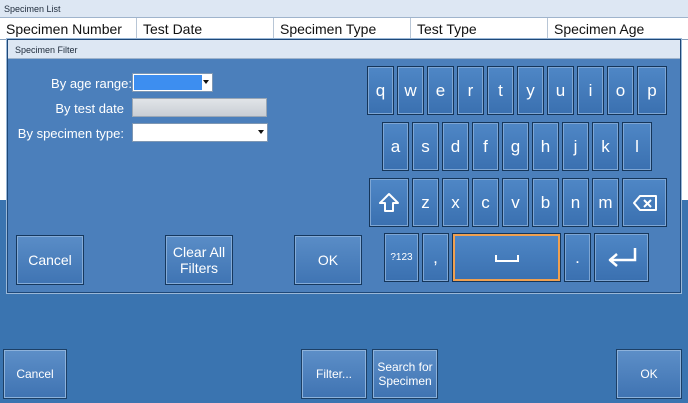 The width and height of the screenshot is (688, 403). I want to click on key-h: h, so click(545, 146).